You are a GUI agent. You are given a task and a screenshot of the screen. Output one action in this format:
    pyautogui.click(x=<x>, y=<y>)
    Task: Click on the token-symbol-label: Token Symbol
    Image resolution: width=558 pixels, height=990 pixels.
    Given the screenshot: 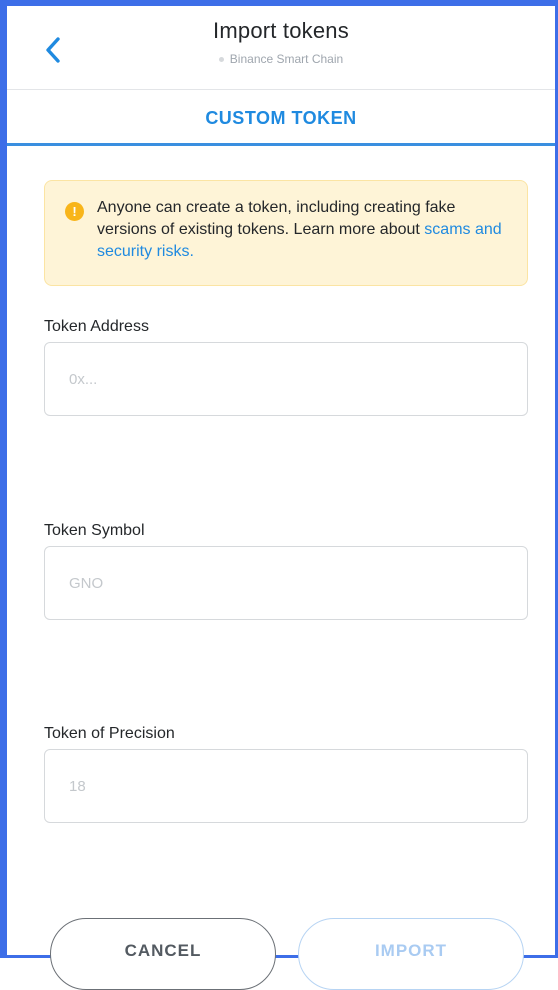 What is the action you would take?
    pyautogui.click(x=94, y=530)
    